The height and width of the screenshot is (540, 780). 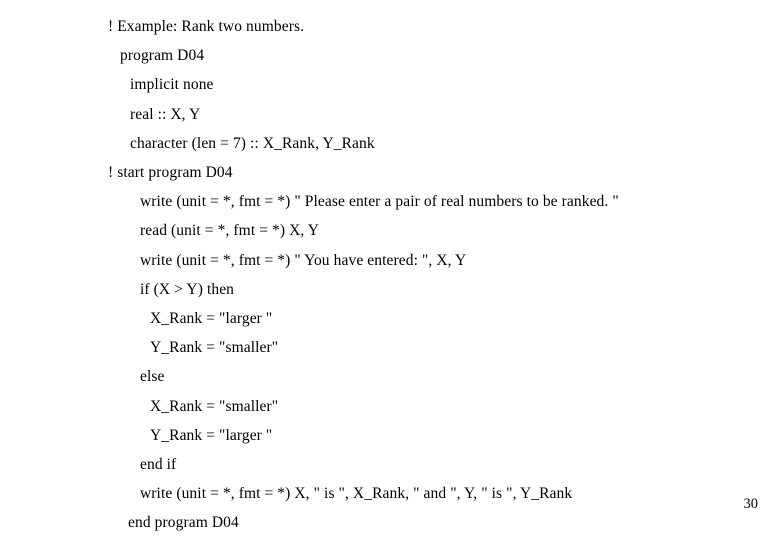 I want to click on code-line: Y_Rank = "smaller", so click(x=214, y=348).